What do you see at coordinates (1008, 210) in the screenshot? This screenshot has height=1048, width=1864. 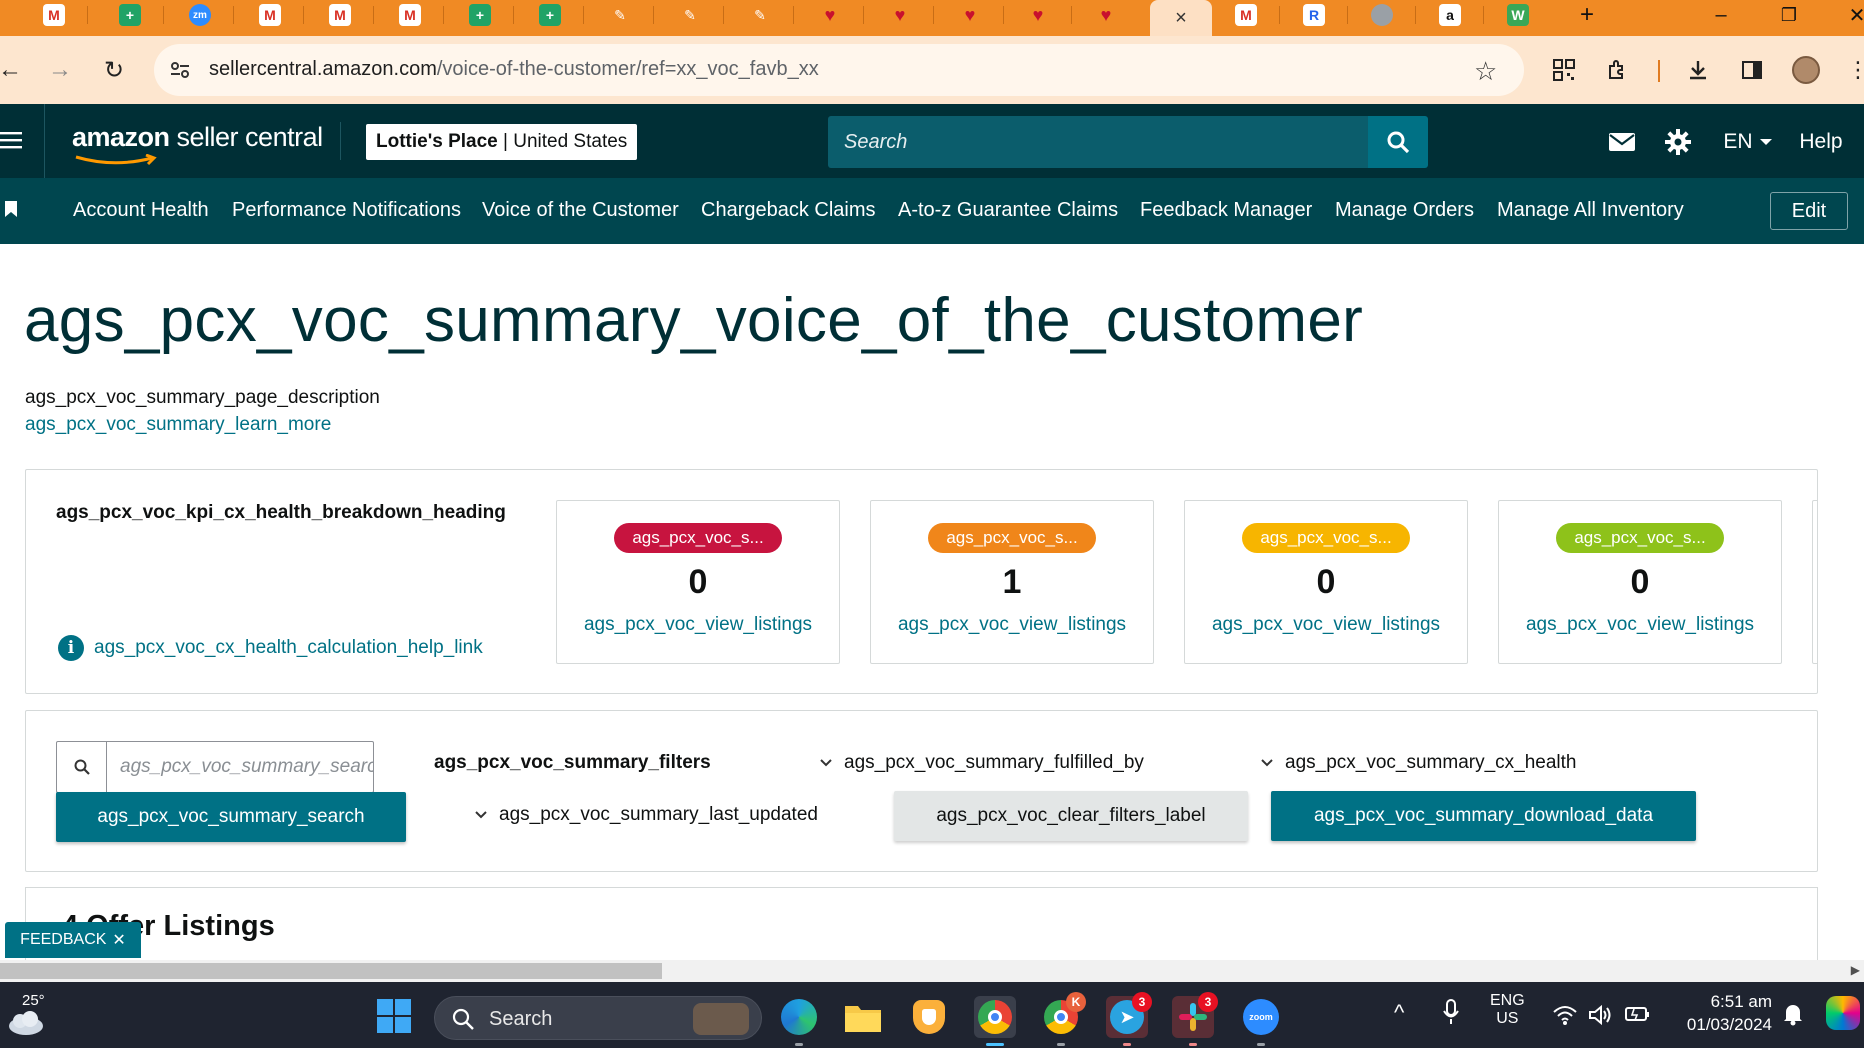 I see `nav-a-to-z-claims: A-to-z Guarantee Claims` at bounding box center [1008, 210].